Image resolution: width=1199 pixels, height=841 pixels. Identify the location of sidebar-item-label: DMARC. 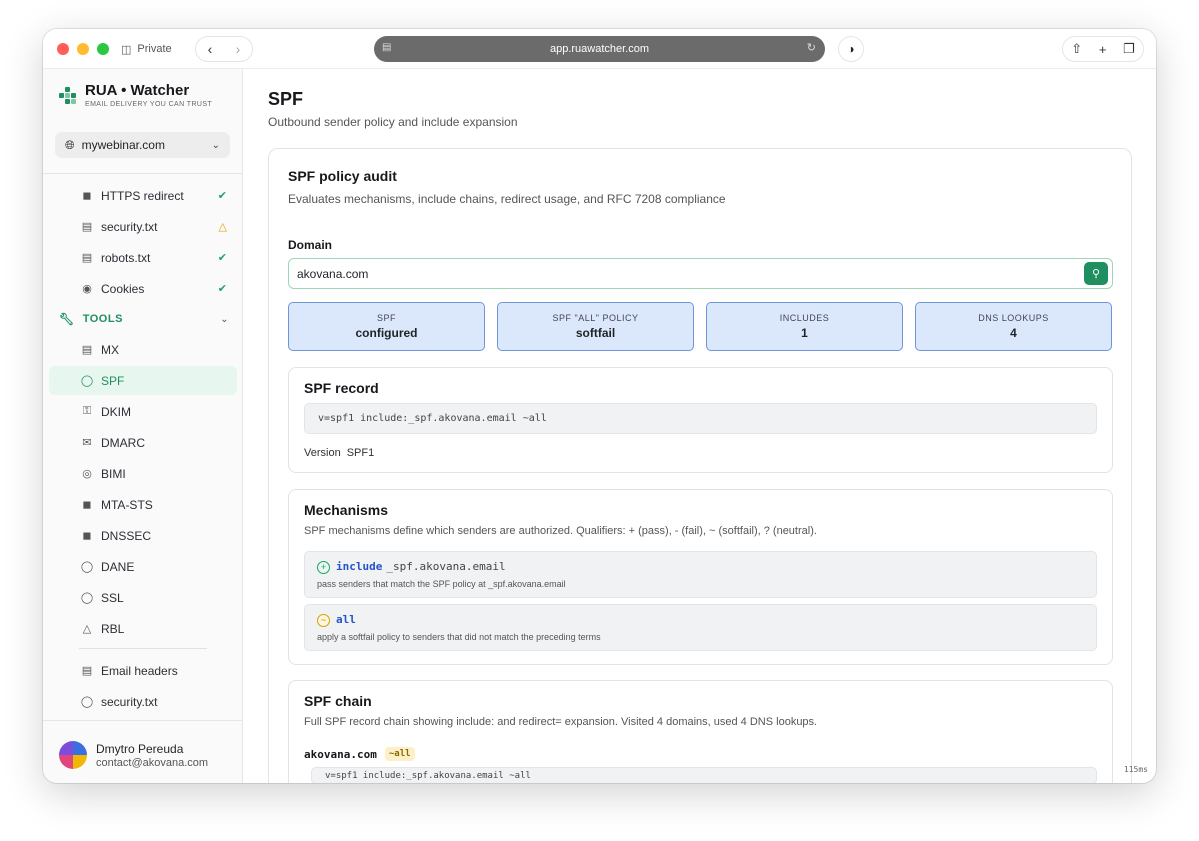
(123, 442).